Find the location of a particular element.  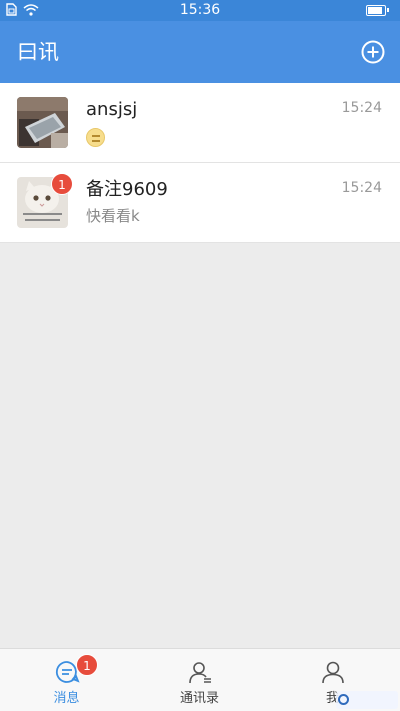

status-time: 15:36 is located at coordinates (200, 10).